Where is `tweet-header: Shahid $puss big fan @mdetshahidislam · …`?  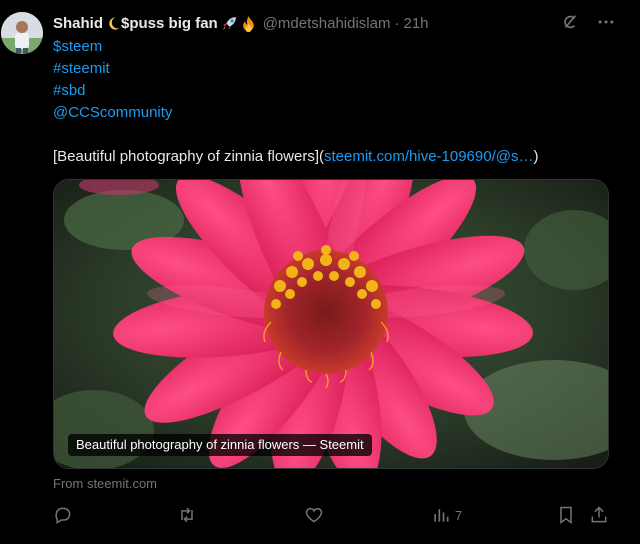 tweet-header: Shahid $puss big fan @mdetshahidislam · … is located at coordinates (241, 23).